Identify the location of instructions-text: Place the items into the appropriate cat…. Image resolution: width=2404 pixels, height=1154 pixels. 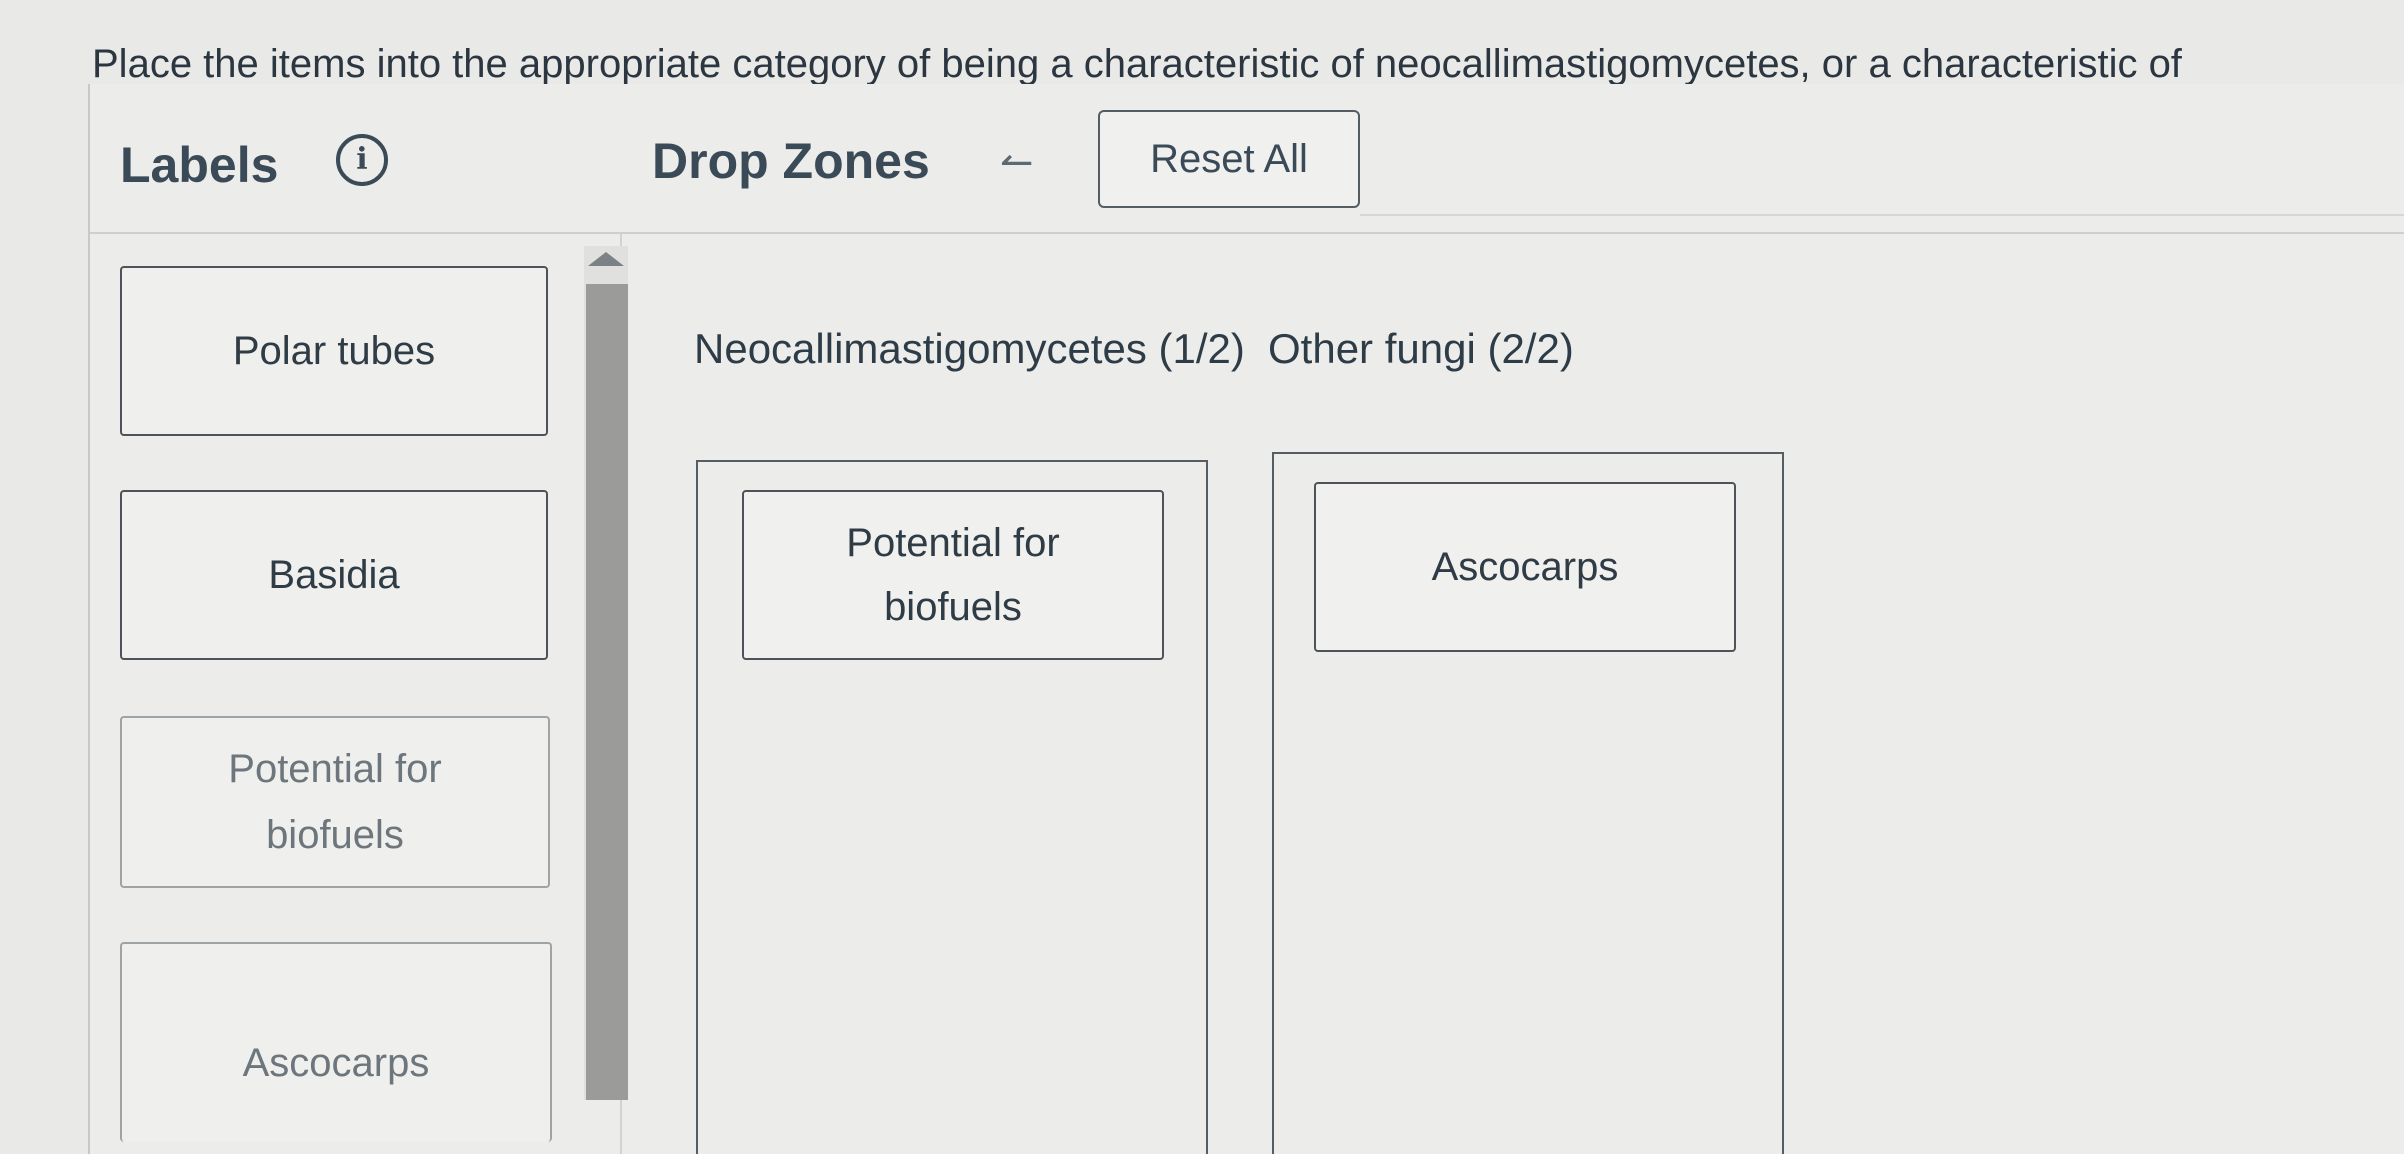
(1137, 64).